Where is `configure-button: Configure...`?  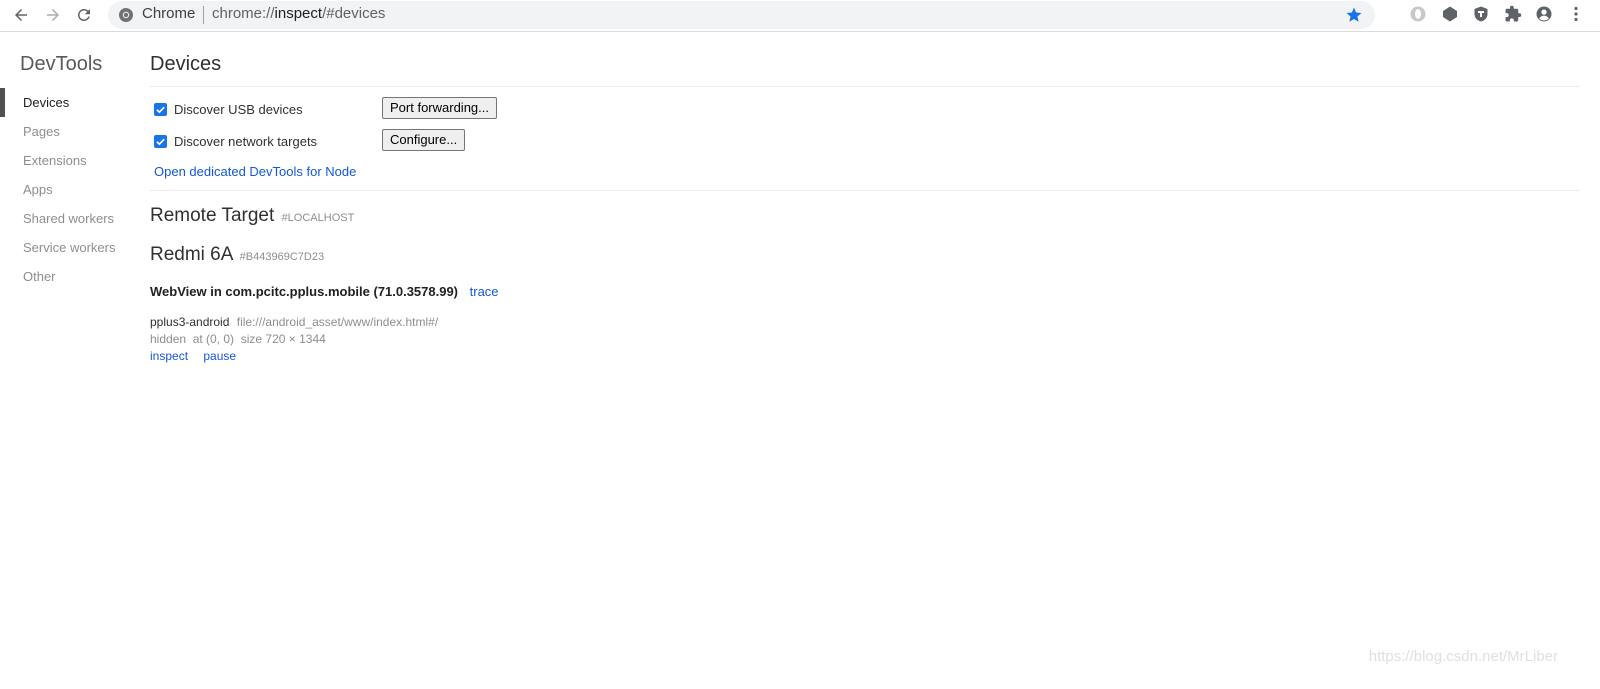
configure-button: Configure... is located at coordinates (424, 140).